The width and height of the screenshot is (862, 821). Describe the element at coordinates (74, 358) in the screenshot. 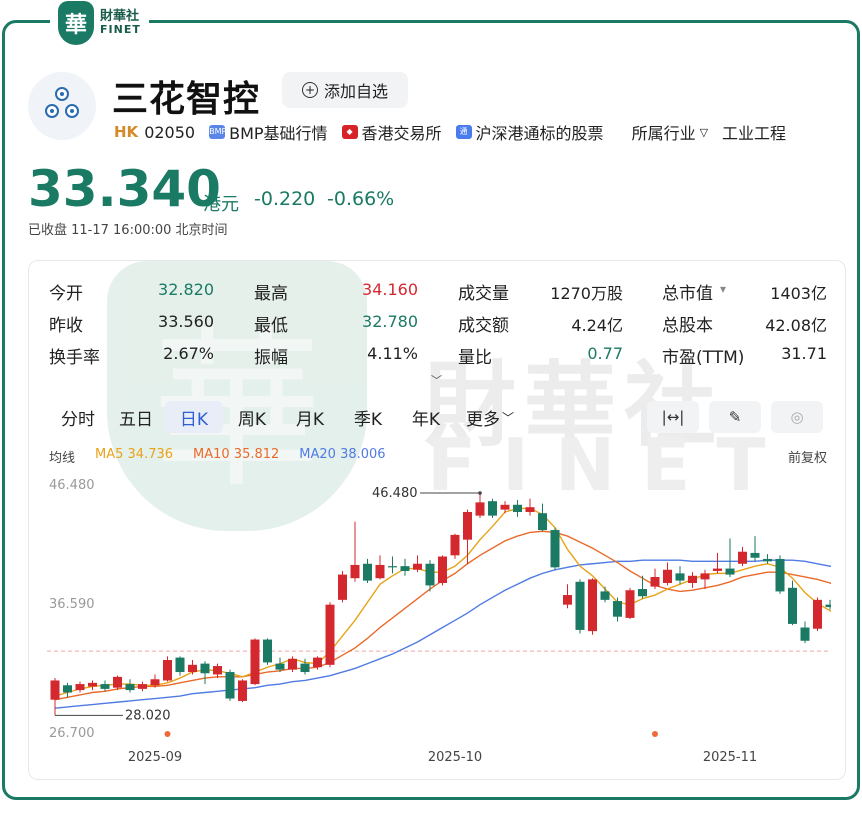

I see `stat-label: 换手率` at that location.